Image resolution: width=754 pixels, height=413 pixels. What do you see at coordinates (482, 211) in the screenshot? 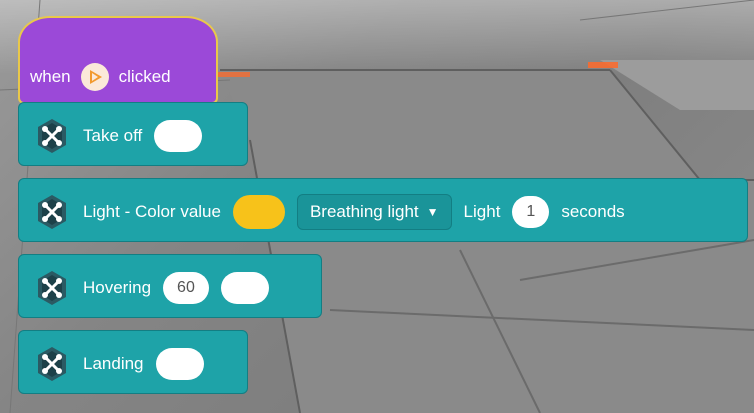
I see `light-label: Light` at bounding box center [482, 211].